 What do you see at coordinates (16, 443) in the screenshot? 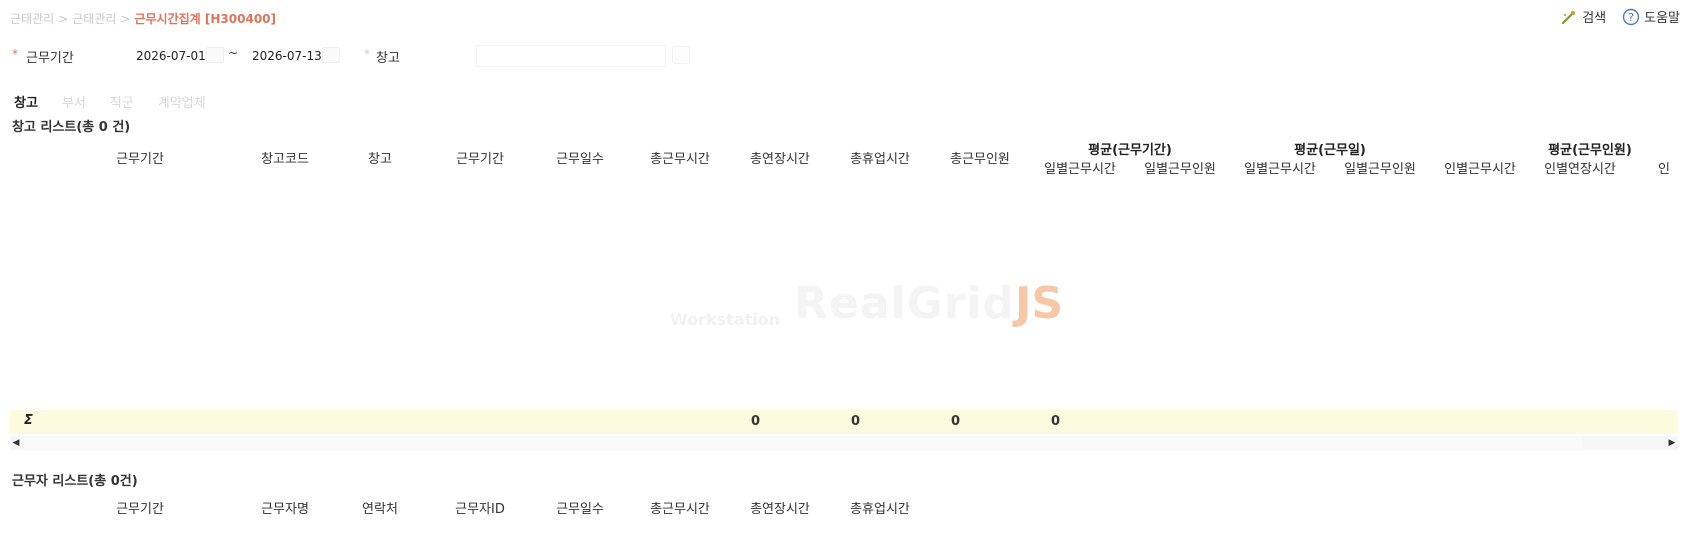
I see `scroll-left-icon: ◀` at bounding box center [16, 443].